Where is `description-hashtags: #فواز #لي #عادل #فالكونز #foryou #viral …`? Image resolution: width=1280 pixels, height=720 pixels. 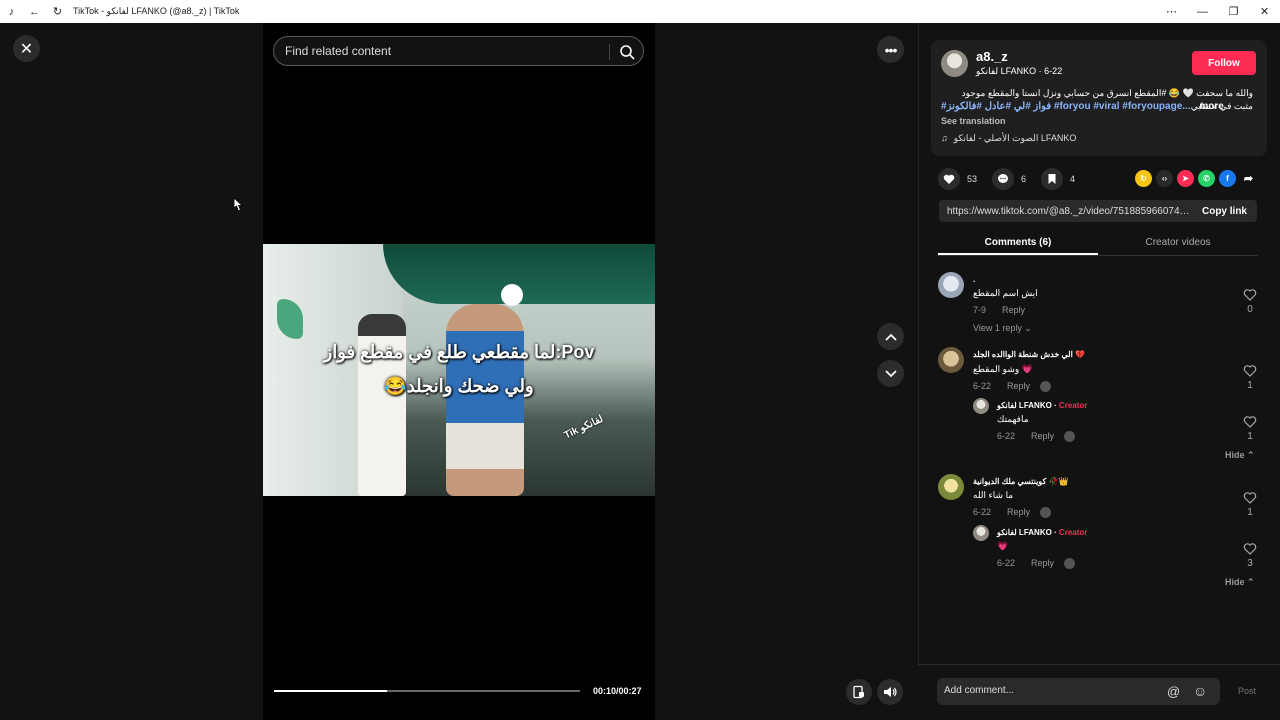 description-hashtags: #فواز #لي #عادل #فالكونز #foryou #viral … is located at coordinates (1066, 106).